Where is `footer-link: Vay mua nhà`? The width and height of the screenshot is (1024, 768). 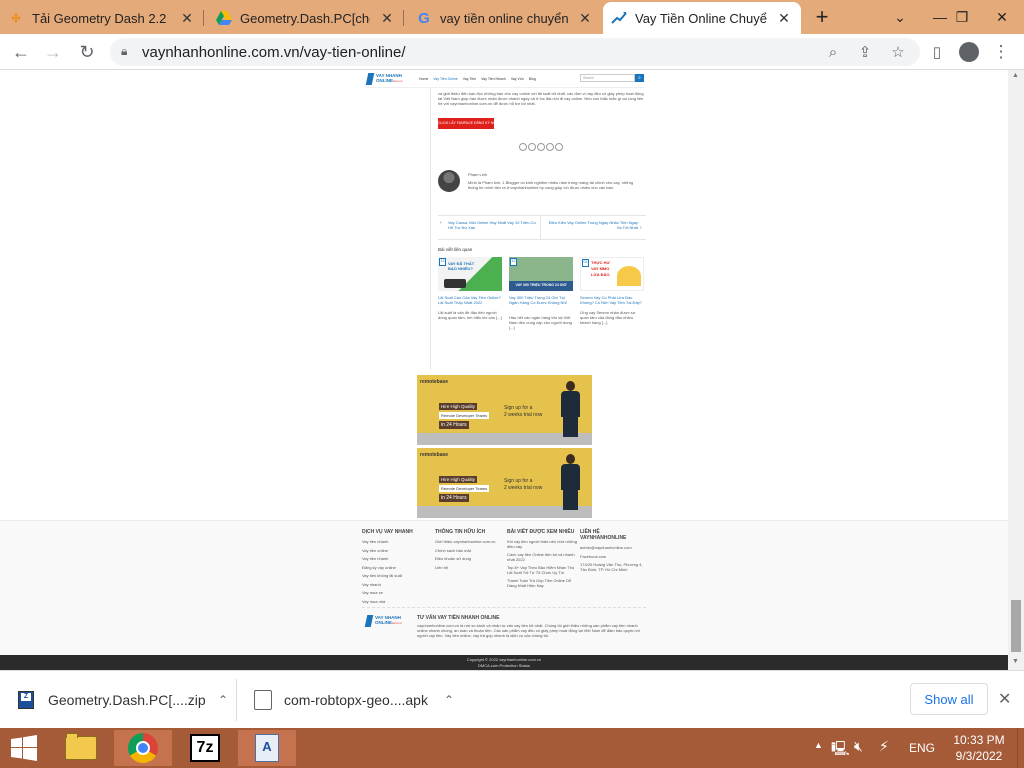 footer-link: Vay mua nhà is located at coordinates (397, 601).